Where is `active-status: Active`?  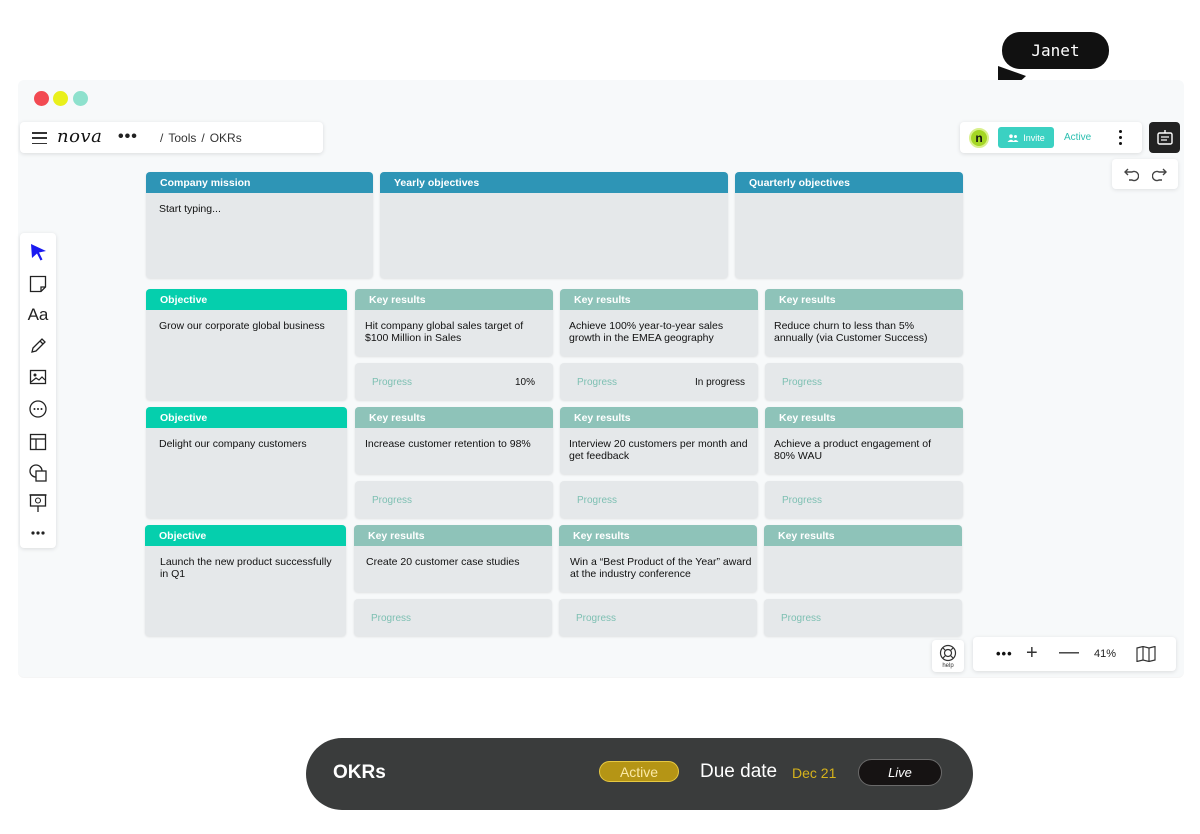
active-status: Active is located at coordinates (1077, 137).